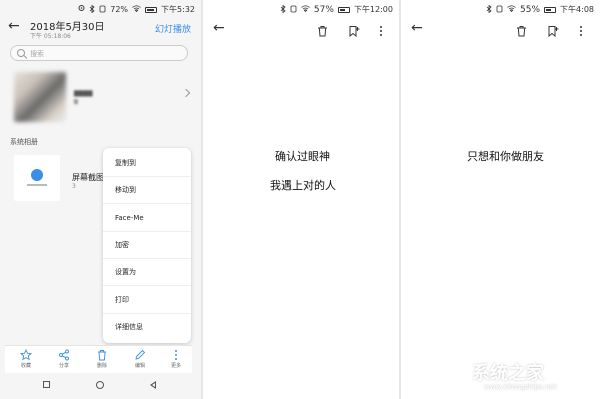 The image size is (600, 399). I want to click on battery-percent: 55%, so click(530, 9).